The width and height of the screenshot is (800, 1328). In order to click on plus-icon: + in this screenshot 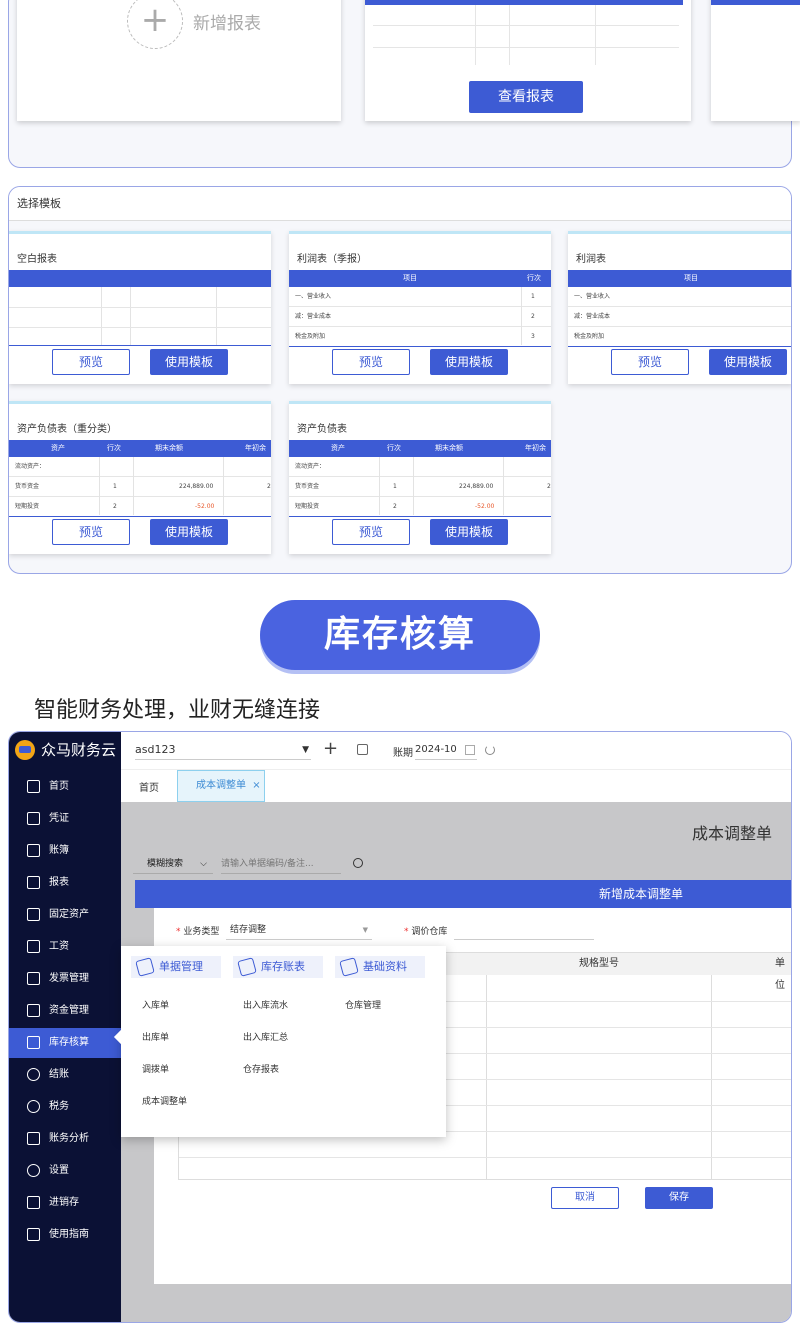, I will do `click(155, 24)`.